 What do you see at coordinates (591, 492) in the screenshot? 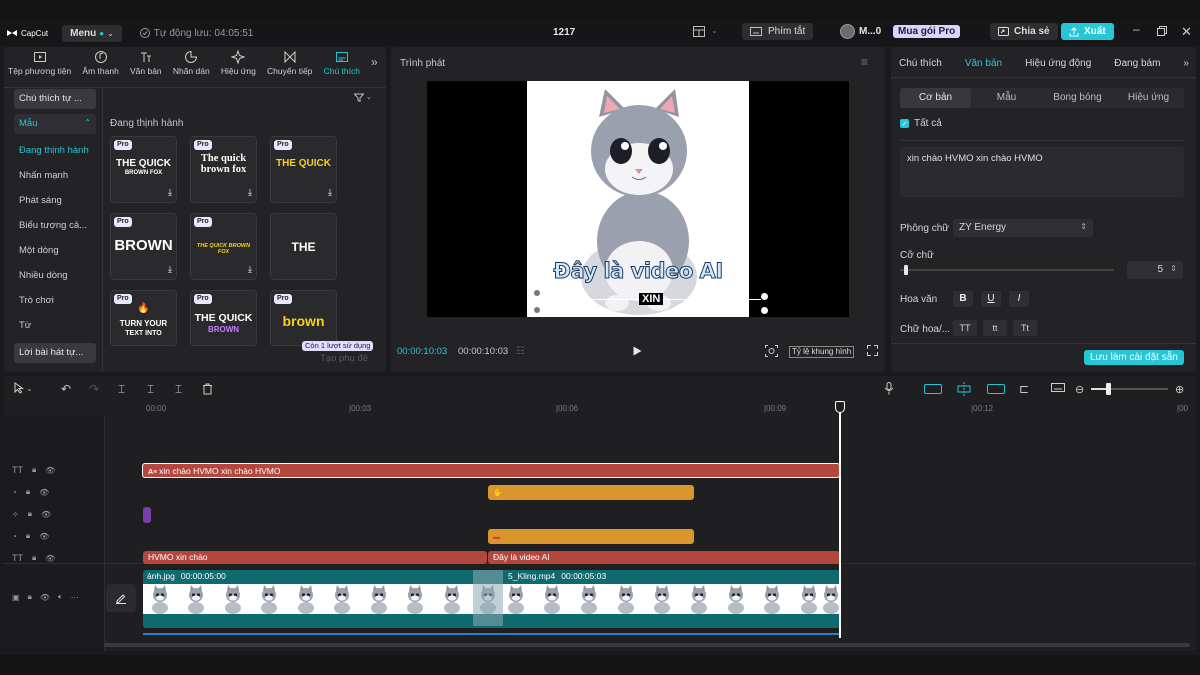
I see `sticker-clip-1: ✋` at bounding box center [591, 492].